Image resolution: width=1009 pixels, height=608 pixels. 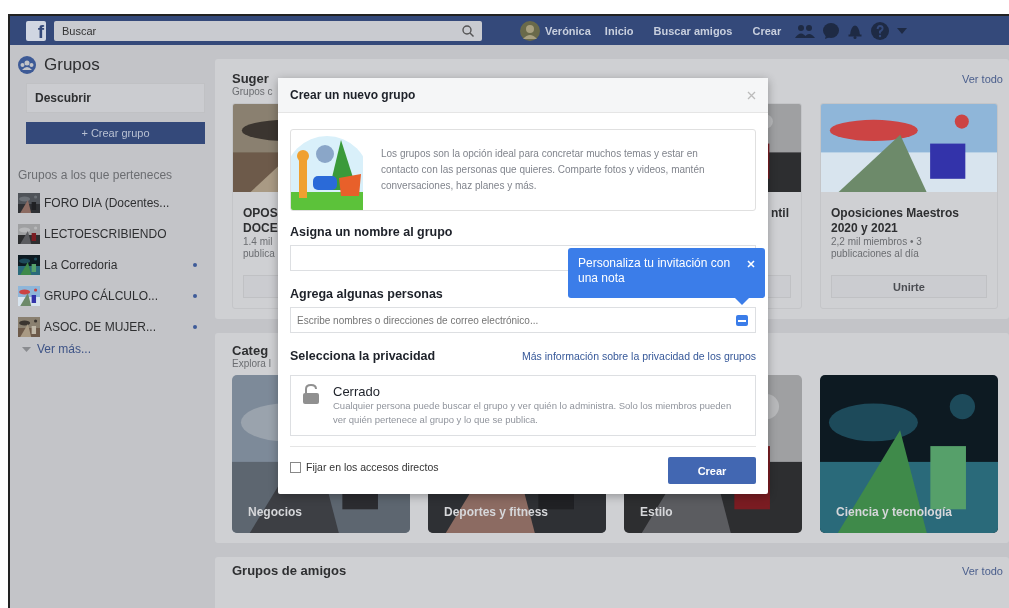 I want to click on privacy-info-link: Más información sobre la privacidad de los grupos, so click(x=638, y=356).